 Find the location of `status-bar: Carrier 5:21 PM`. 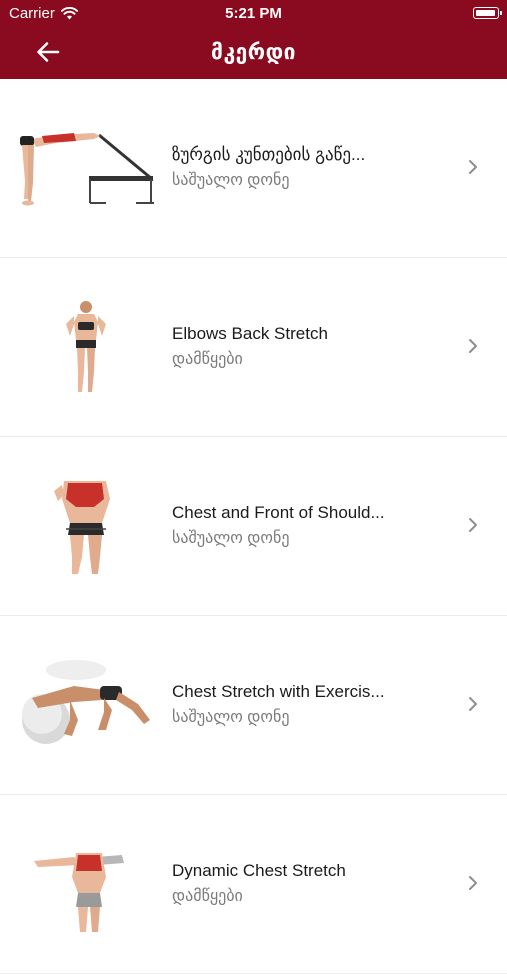

status-bar: Carrier 5:21 PM is located at coordinates (253, 14).